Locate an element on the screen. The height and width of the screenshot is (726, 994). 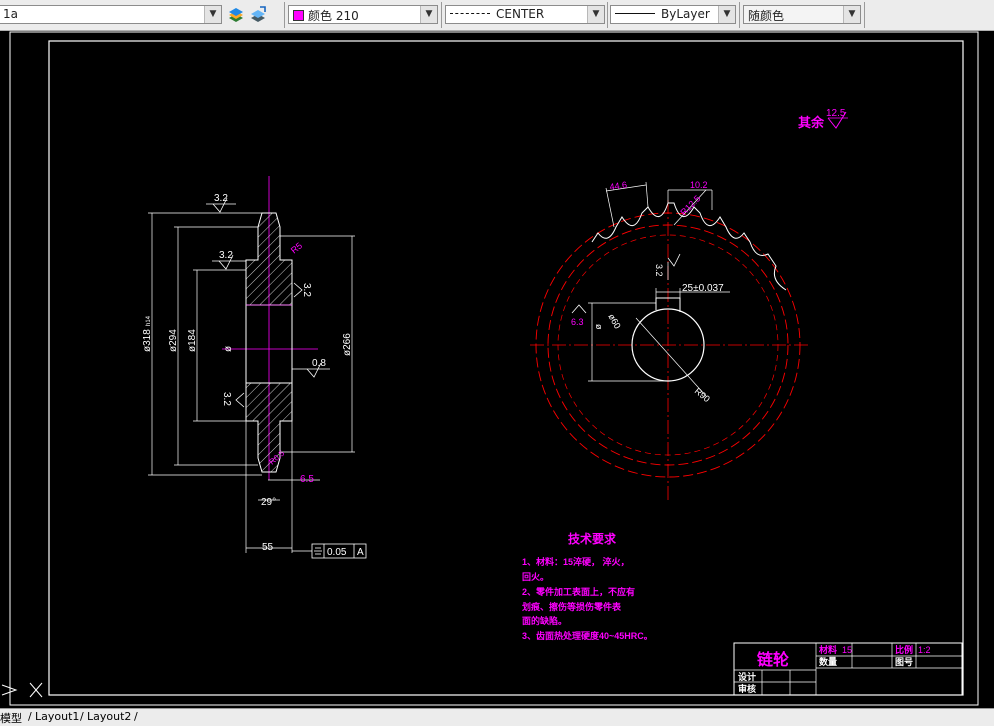
dim-d318: ø318 is located at coordinates (147, 340).